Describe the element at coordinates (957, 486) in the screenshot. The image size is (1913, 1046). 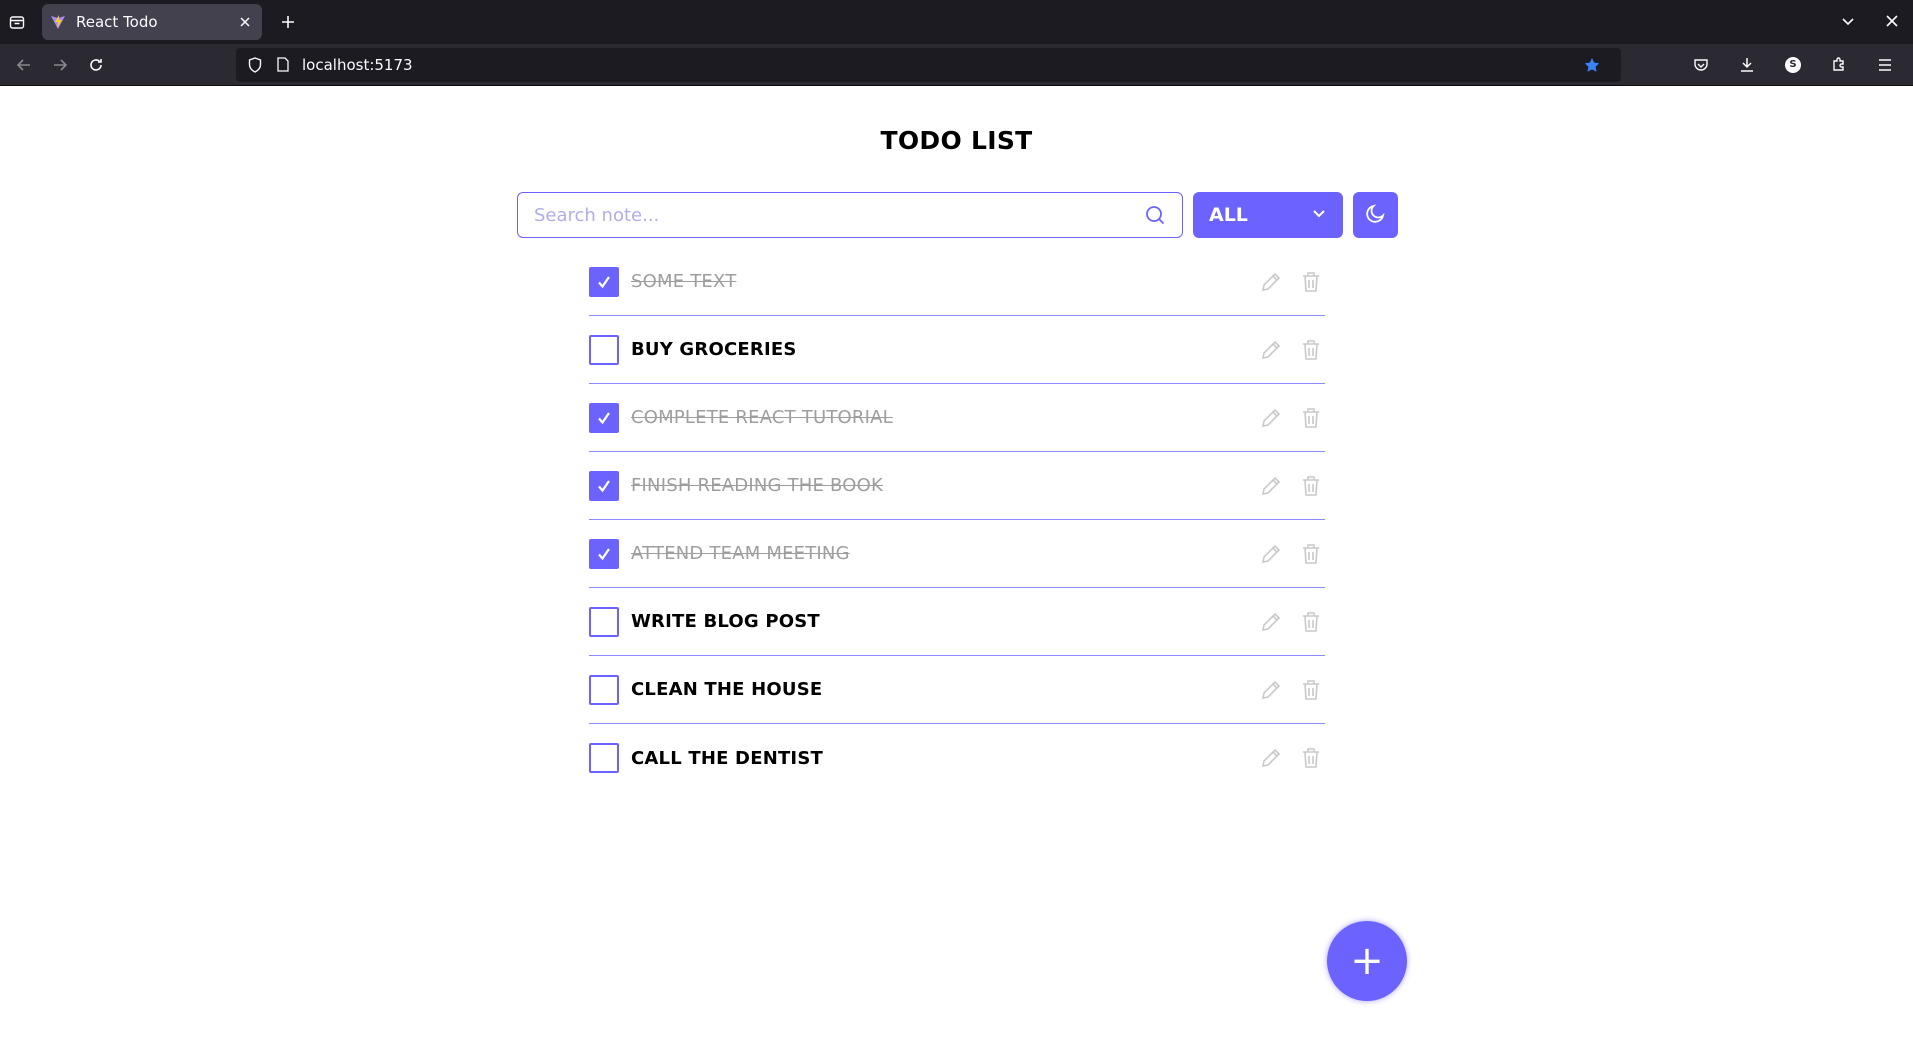
I see `todo-item: FINISH READING THE BOOK` at that location.